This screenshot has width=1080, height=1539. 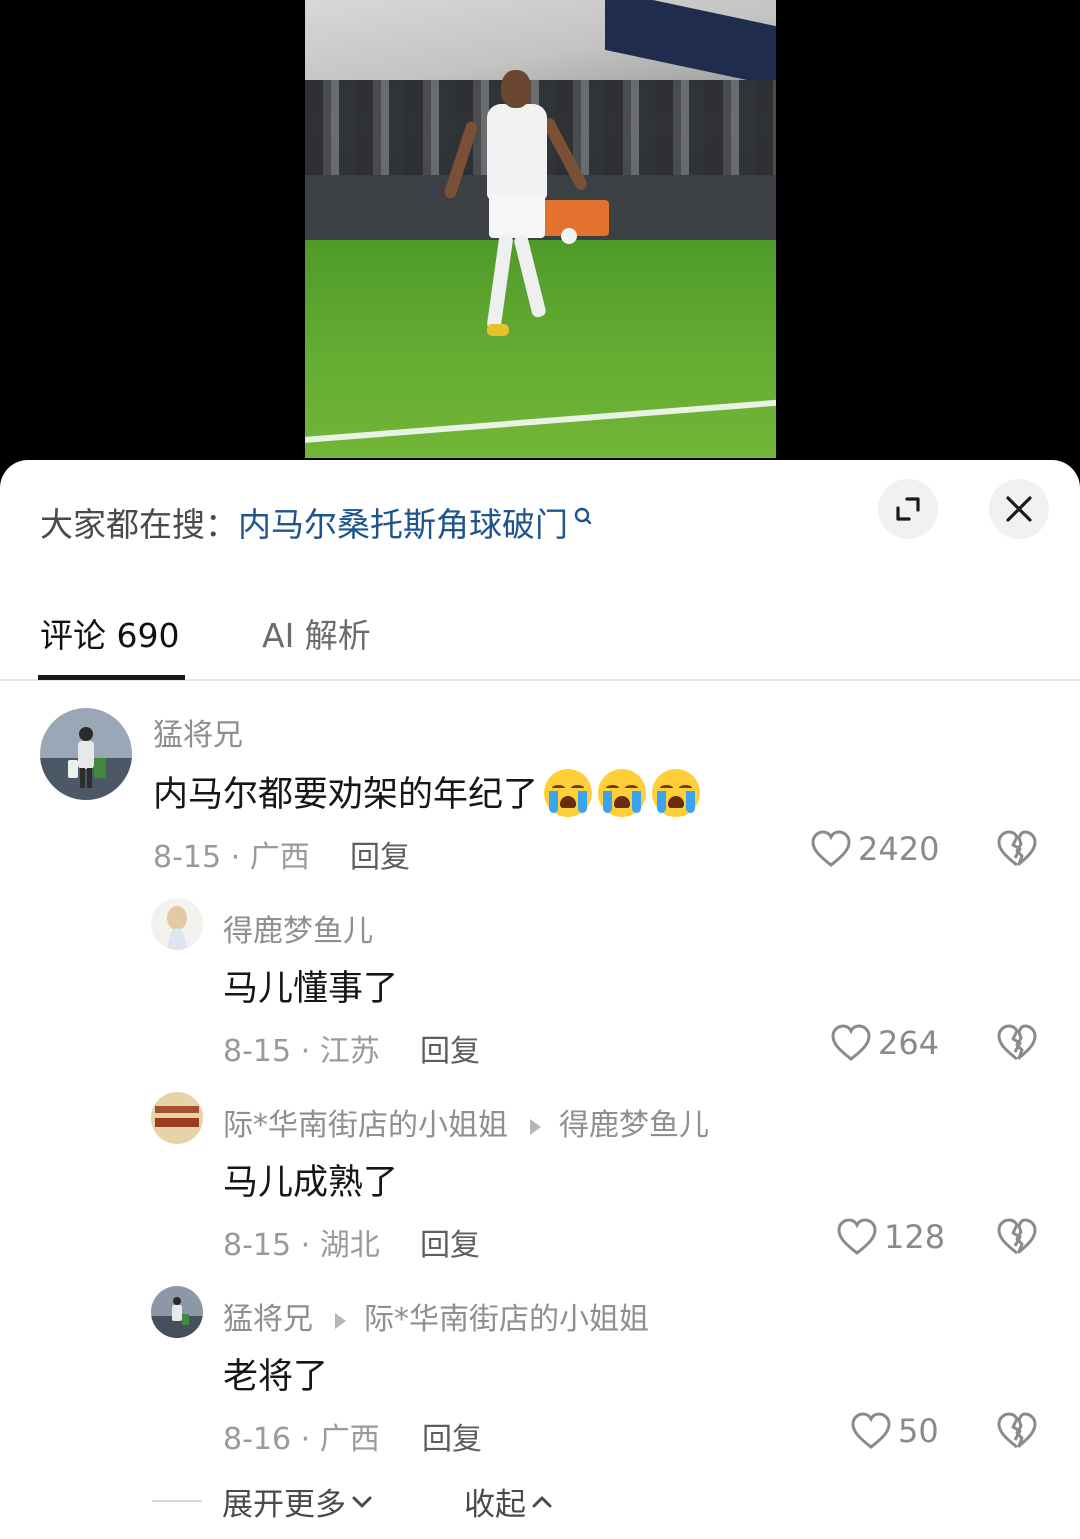 I want to click on tab-ai-analysis: AI 解析, so click(x=316, y=633).